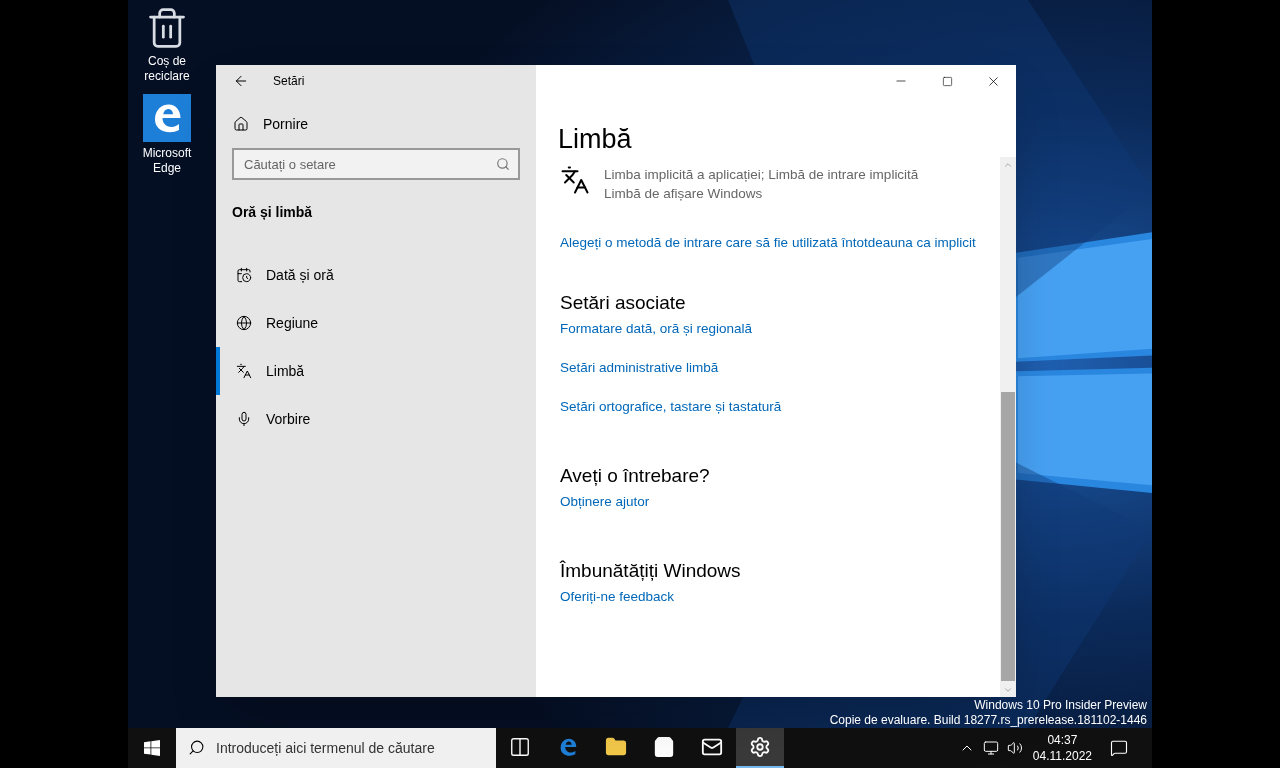 This screenshot has height=768, width=1280. Describe the element at coordinates (684, 194) in the screenshot. I see `language-note: Limbă de afișare Windows` at that location.